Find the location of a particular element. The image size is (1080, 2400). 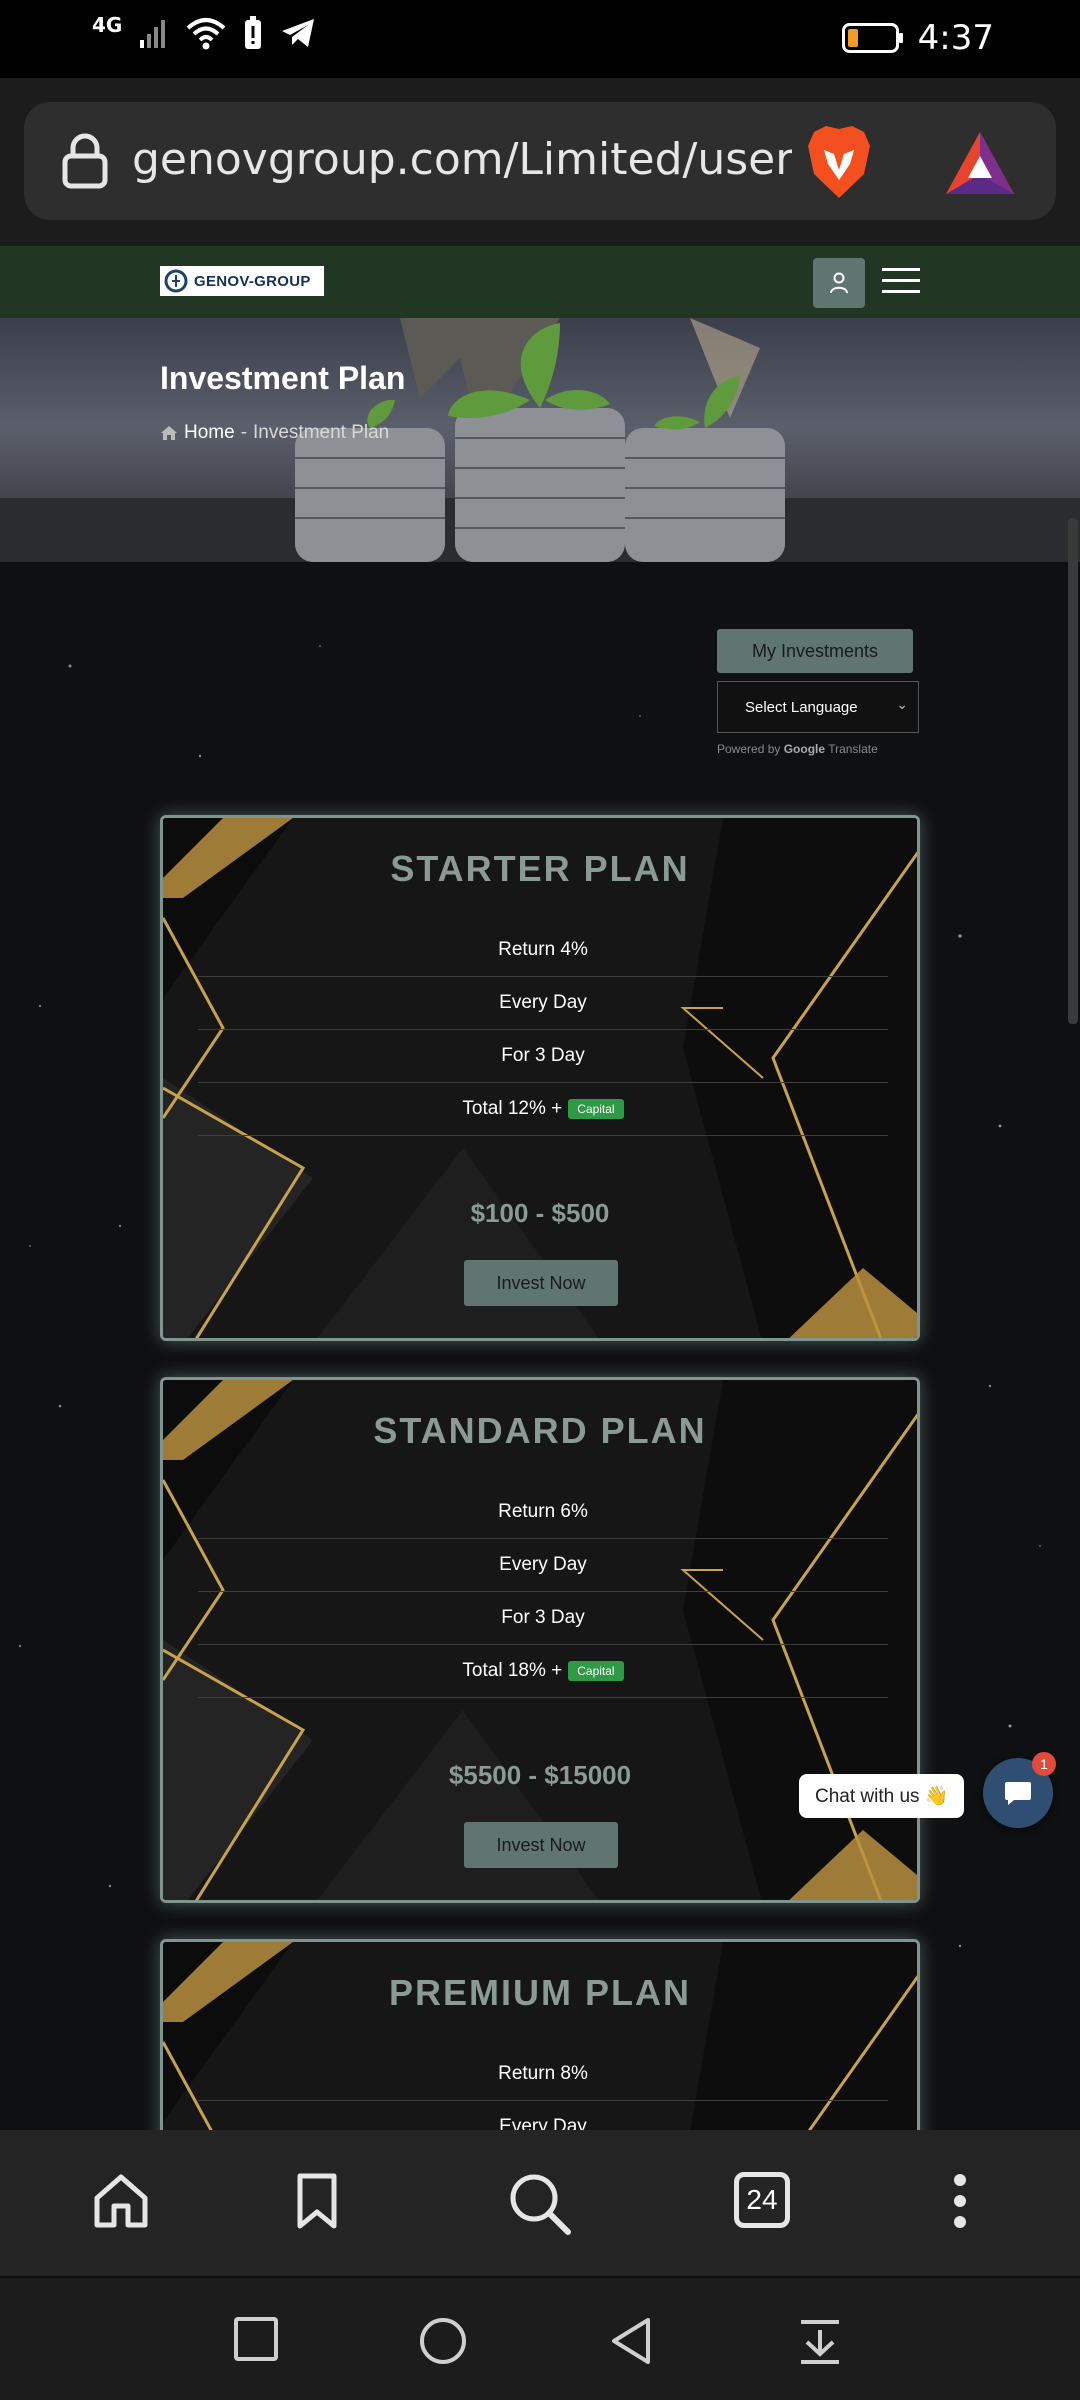

signal-icon is located at coordinates (153, 34).